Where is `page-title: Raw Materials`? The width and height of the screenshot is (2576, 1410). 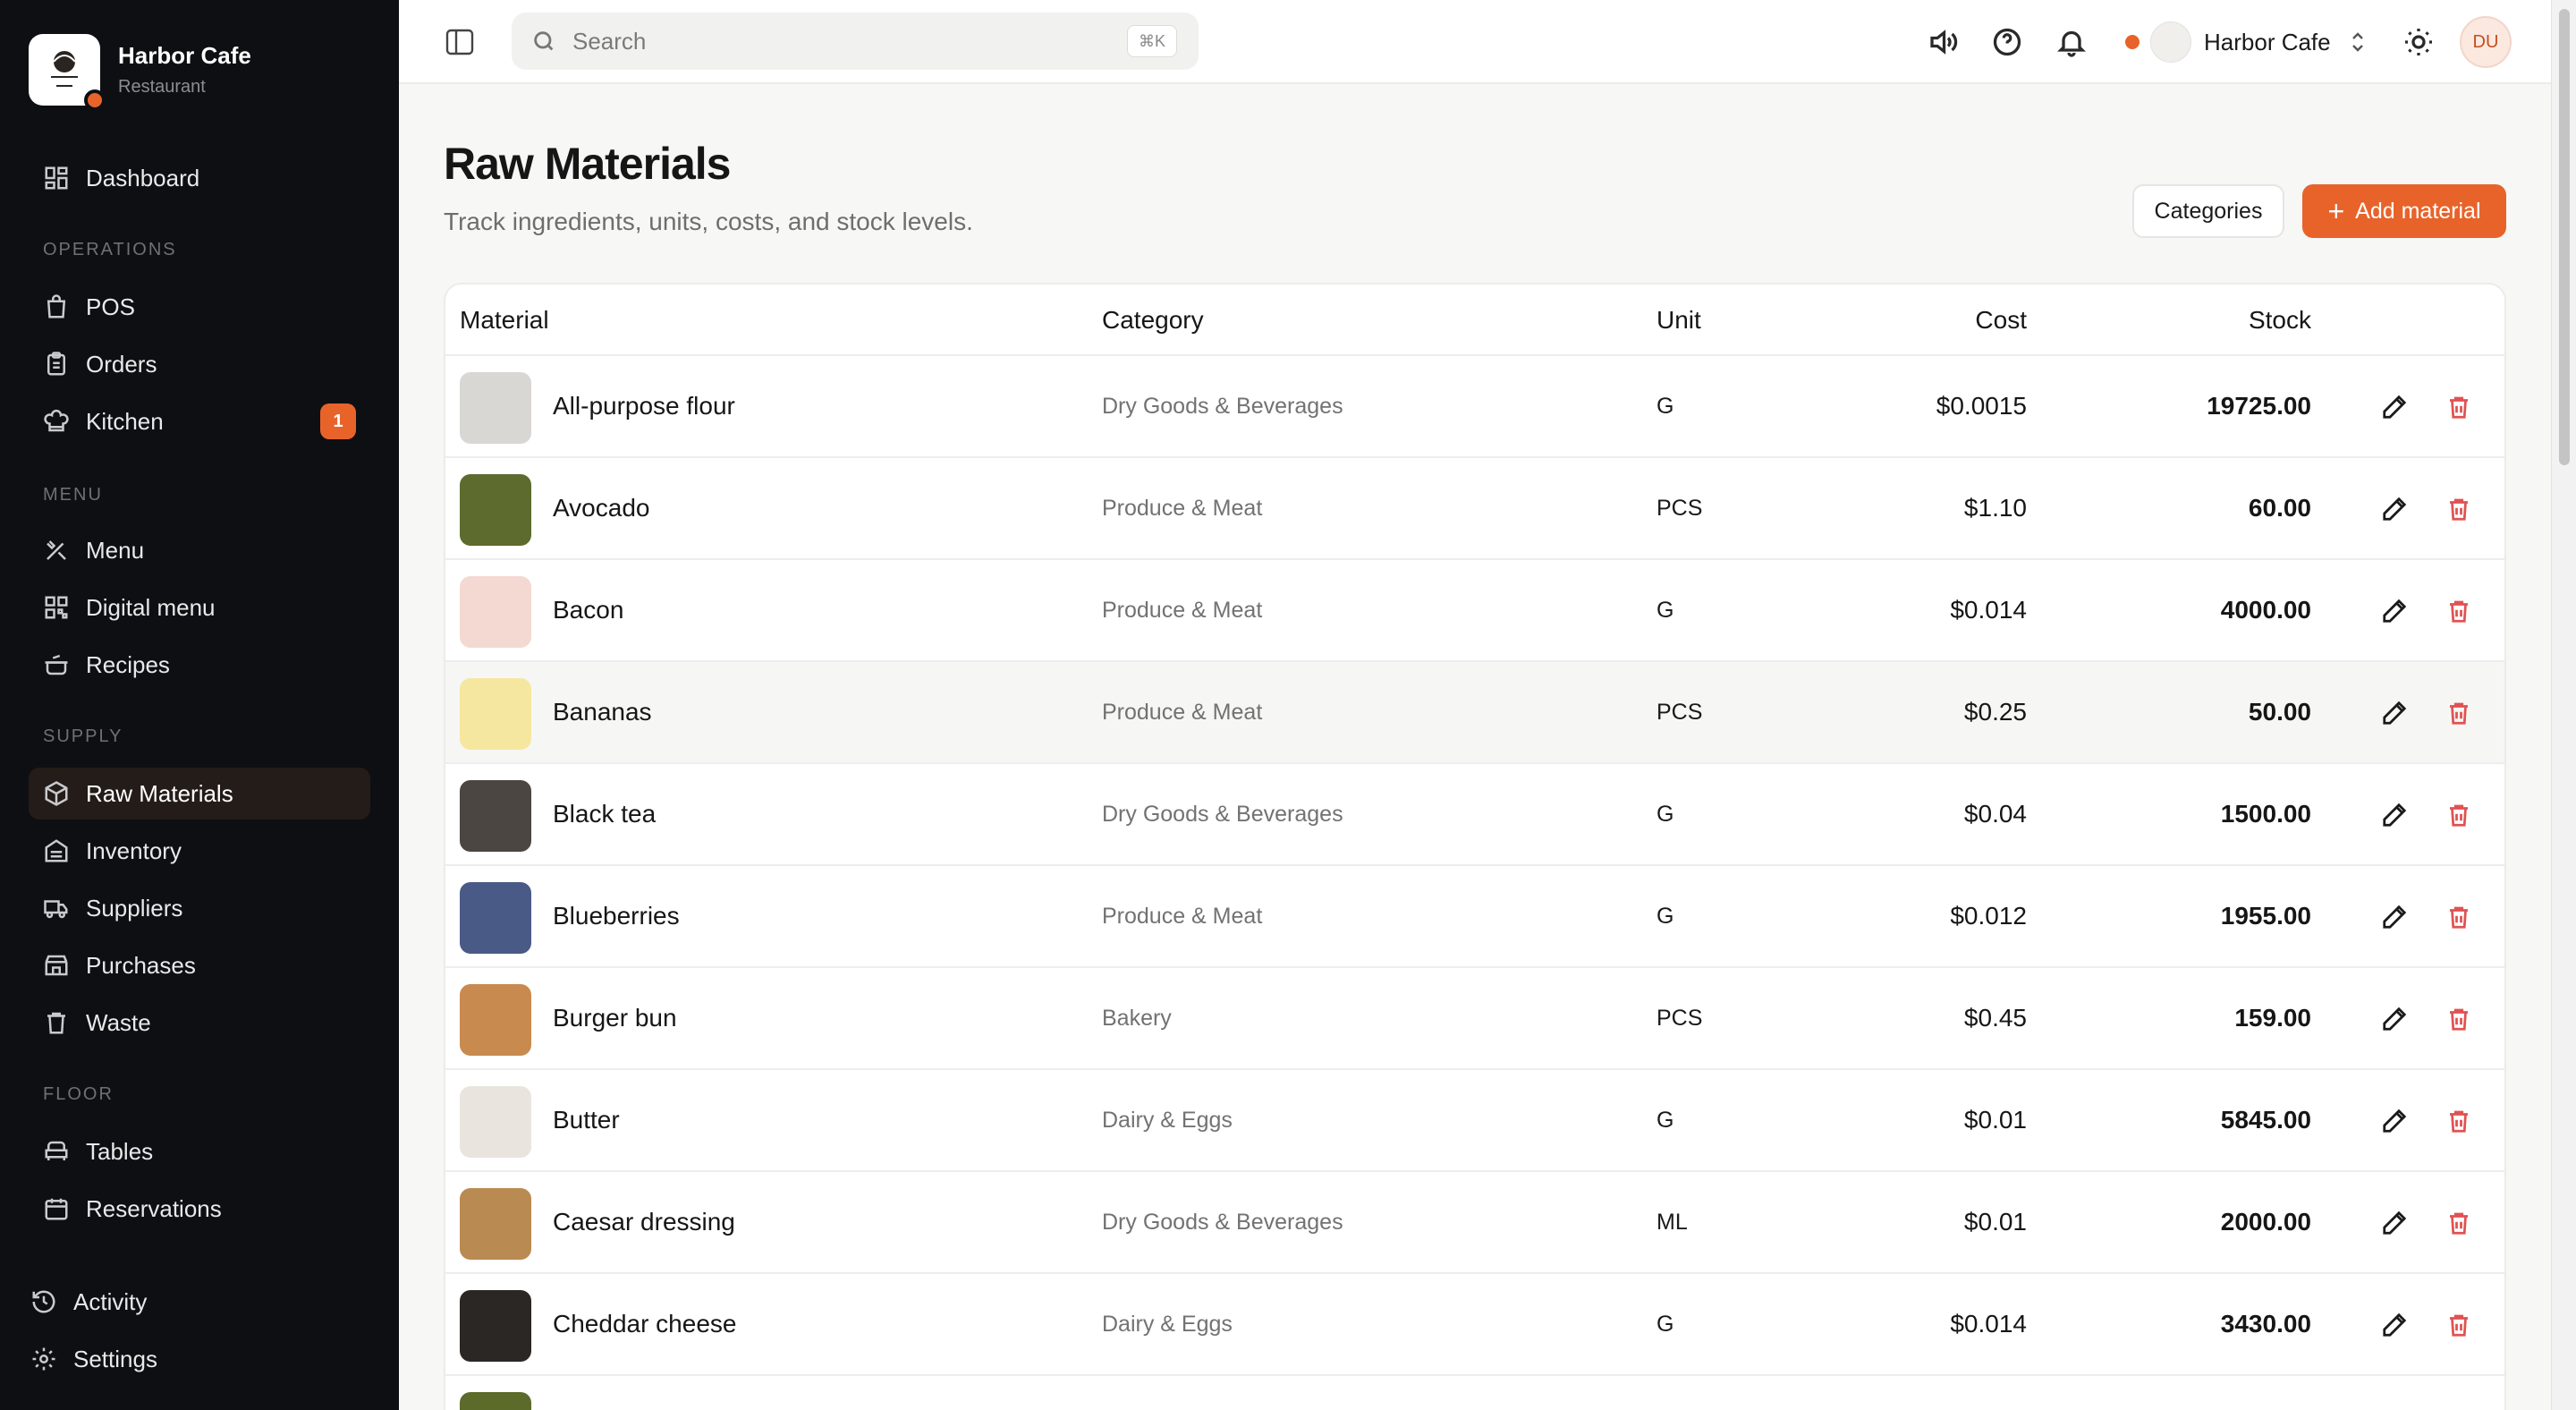
page-title: Raw Materials is located at coordinates (587, 164).